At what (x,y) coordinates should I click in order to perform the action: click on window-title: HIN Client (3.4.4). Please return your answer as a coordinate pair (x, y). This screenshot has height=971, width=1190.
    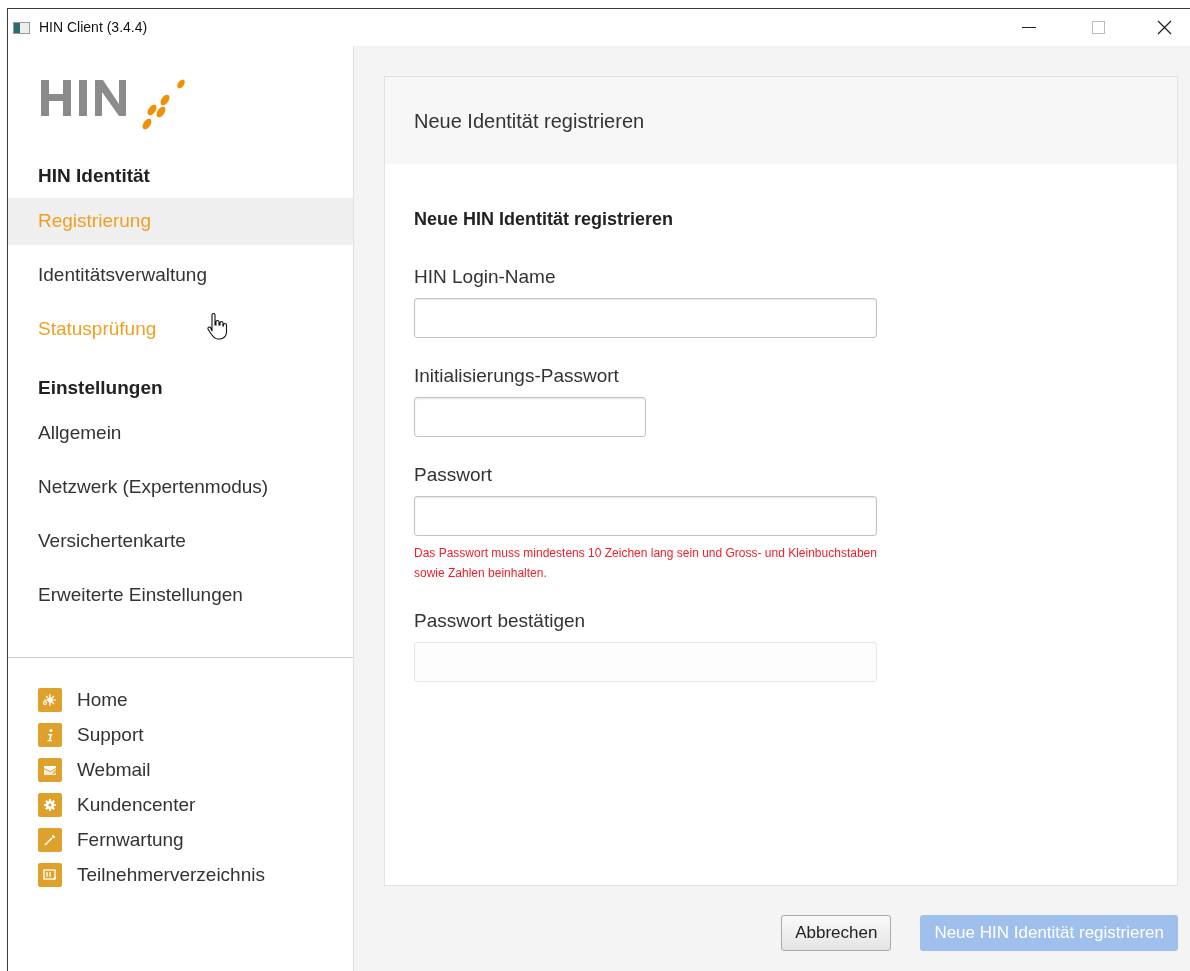
    Looking at the image, I should click on (93, 27).